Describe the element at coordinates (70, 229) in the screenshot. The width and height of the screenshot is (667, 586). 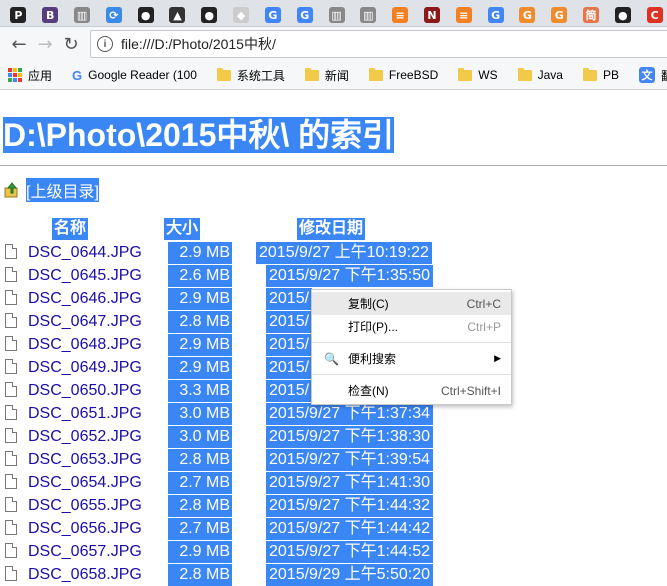
I see `column-header-name: 名称` at that location.